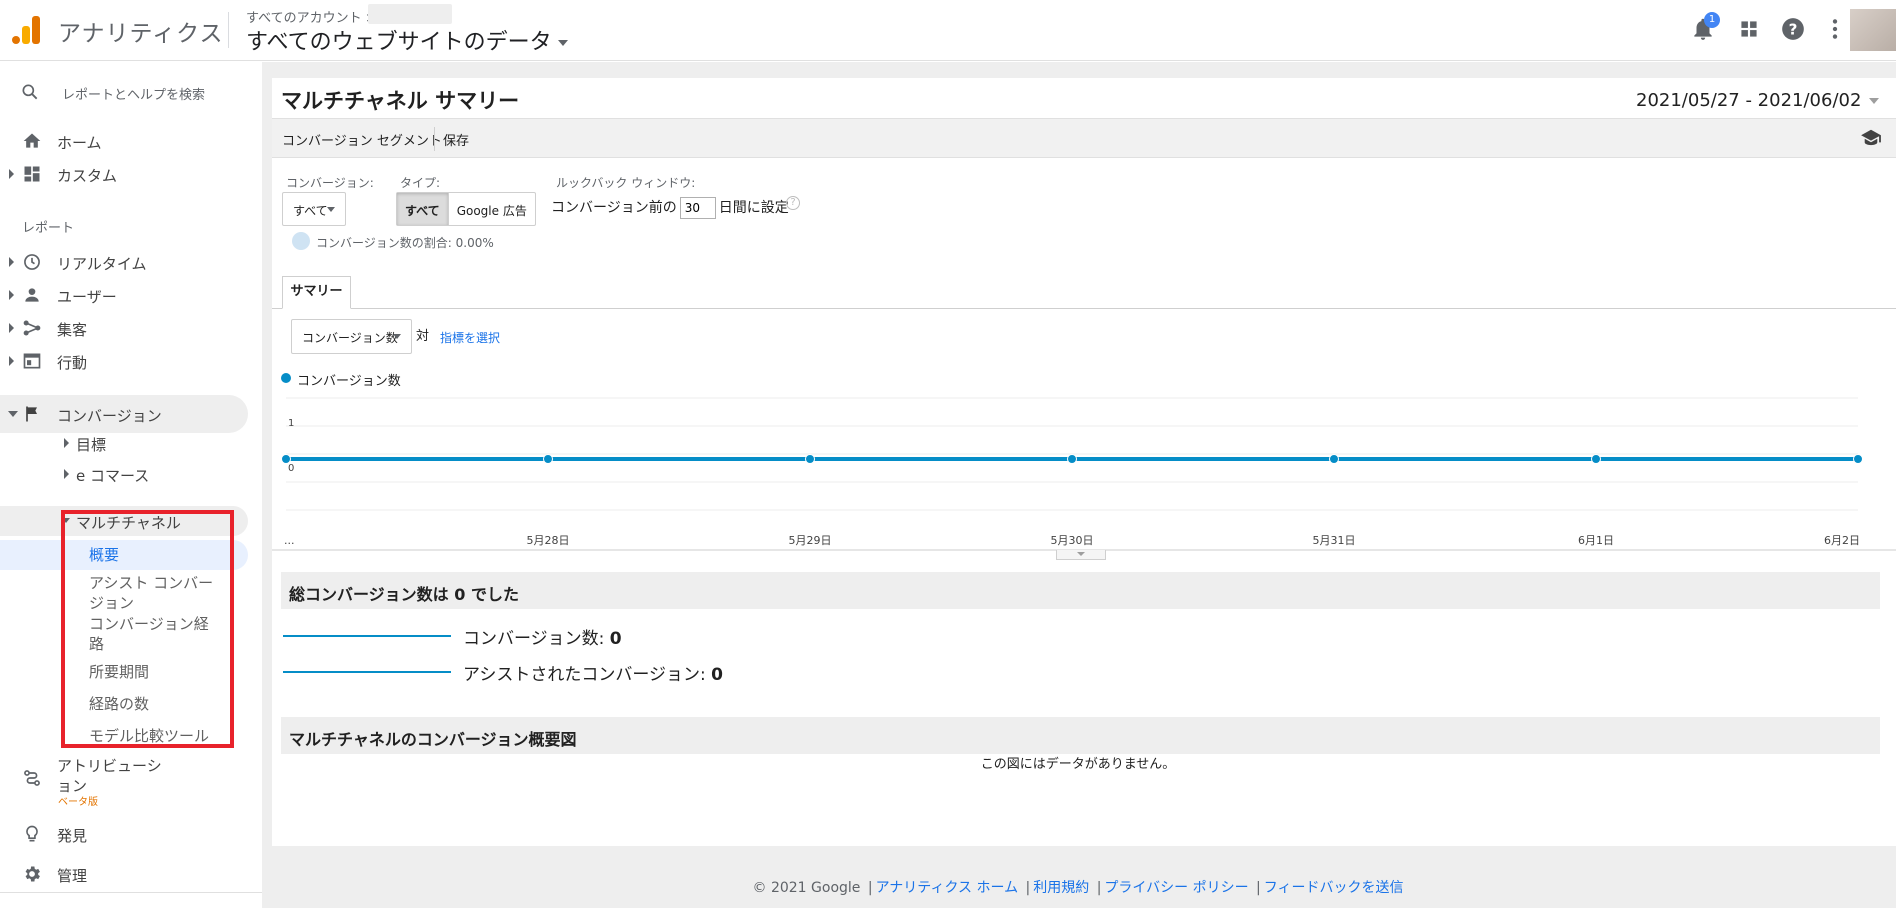 The height and width of the screenshot is (908, 1896). Describe the element at coordinates (1084, 138) in the screenshot. I see `segment-bar: コンバージョン セグメント 保存` at that location.